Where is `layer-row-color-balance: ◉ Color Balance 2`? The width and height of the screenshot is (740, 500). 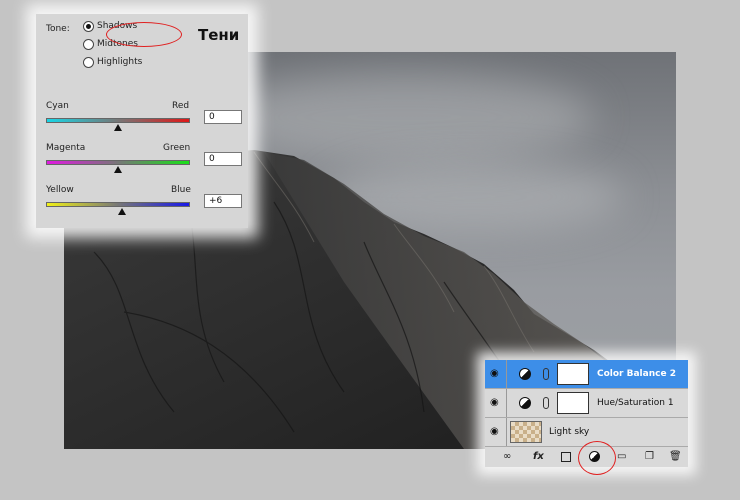
layer-row-color-balance: ◉ Color Balance 2 is located at coordinates (586, 374).